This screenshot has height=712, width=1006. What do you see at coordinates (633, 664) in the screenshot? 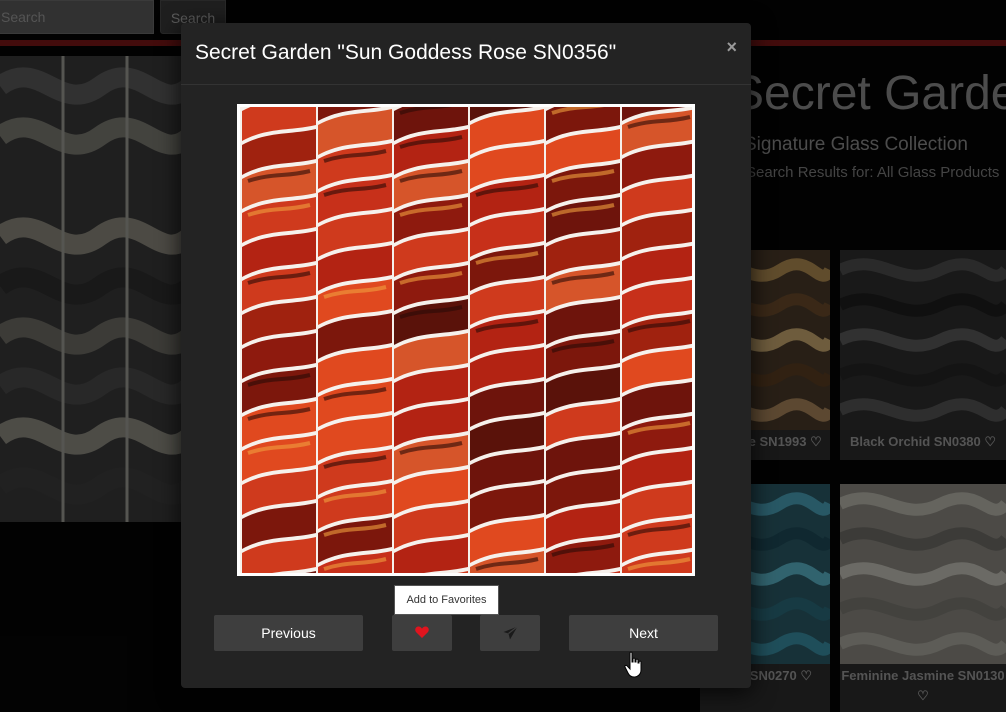
I see `hand-cursor-icon` at bounding box center [633, 664].